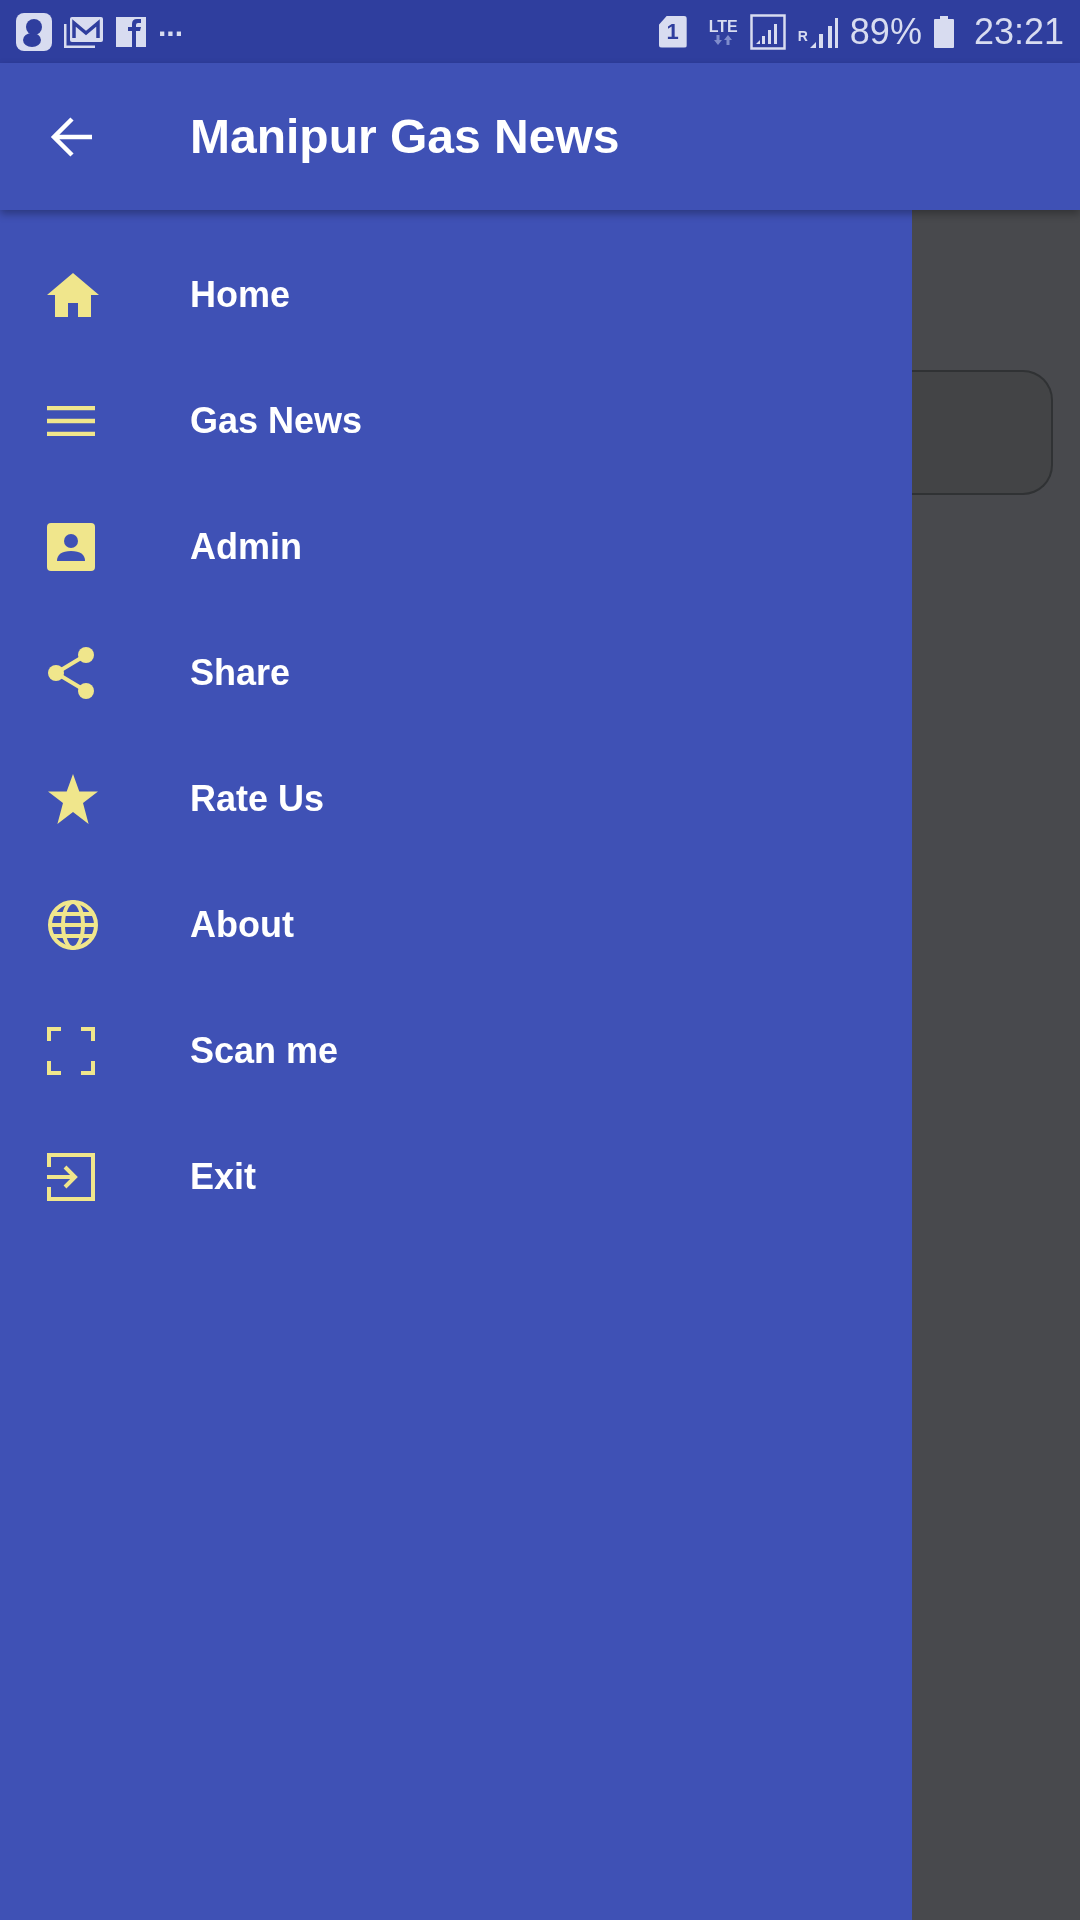 This screenshot has width=1080, height=1920. Describe the element at coordinates (456, 799) in the screenshot. I see `menu-item: Rate Us` at that location.